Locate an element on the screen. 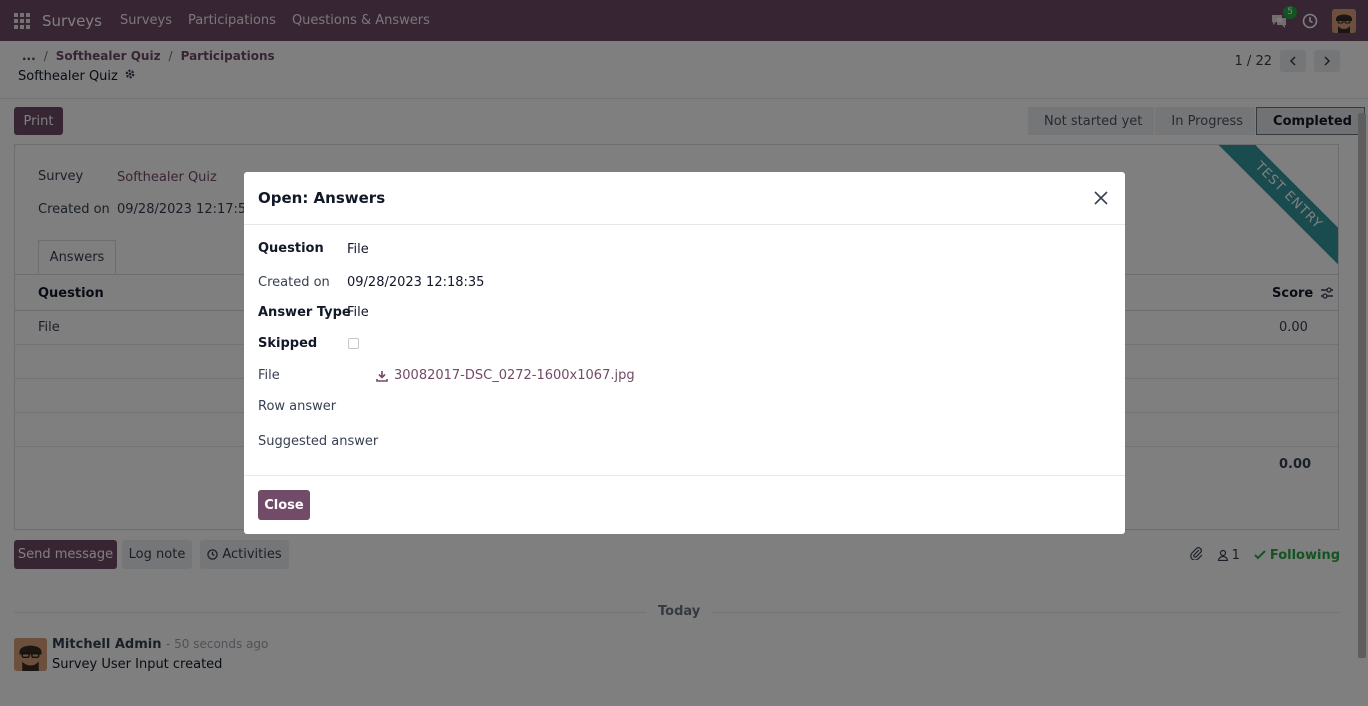 The image size is (1368, 706). file-download-link: 30082017-DSC_0272-1600x1067.jpg is located at coordinates (505, 375).